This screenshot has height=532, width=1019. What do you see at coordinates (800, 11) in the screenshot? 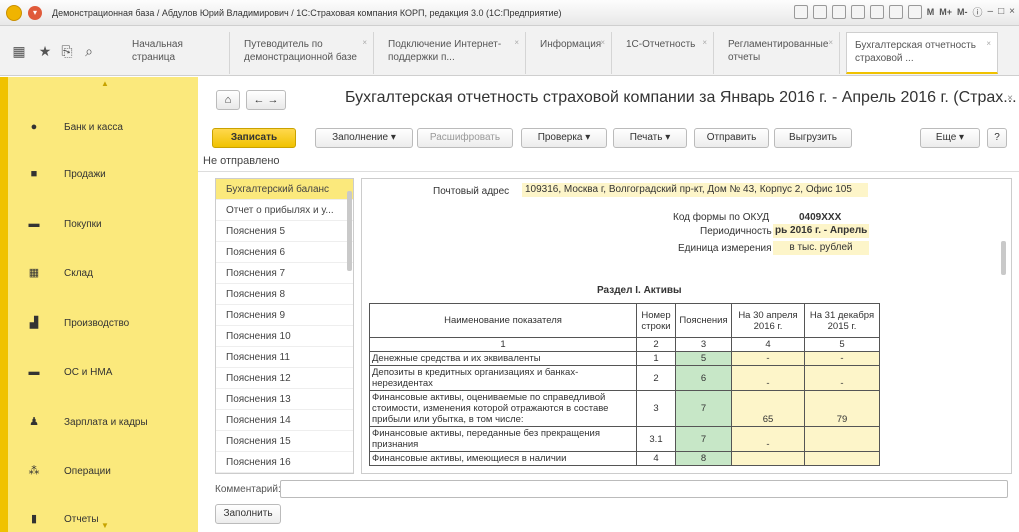
I see `save-icon` at bounding box center [800, 11].